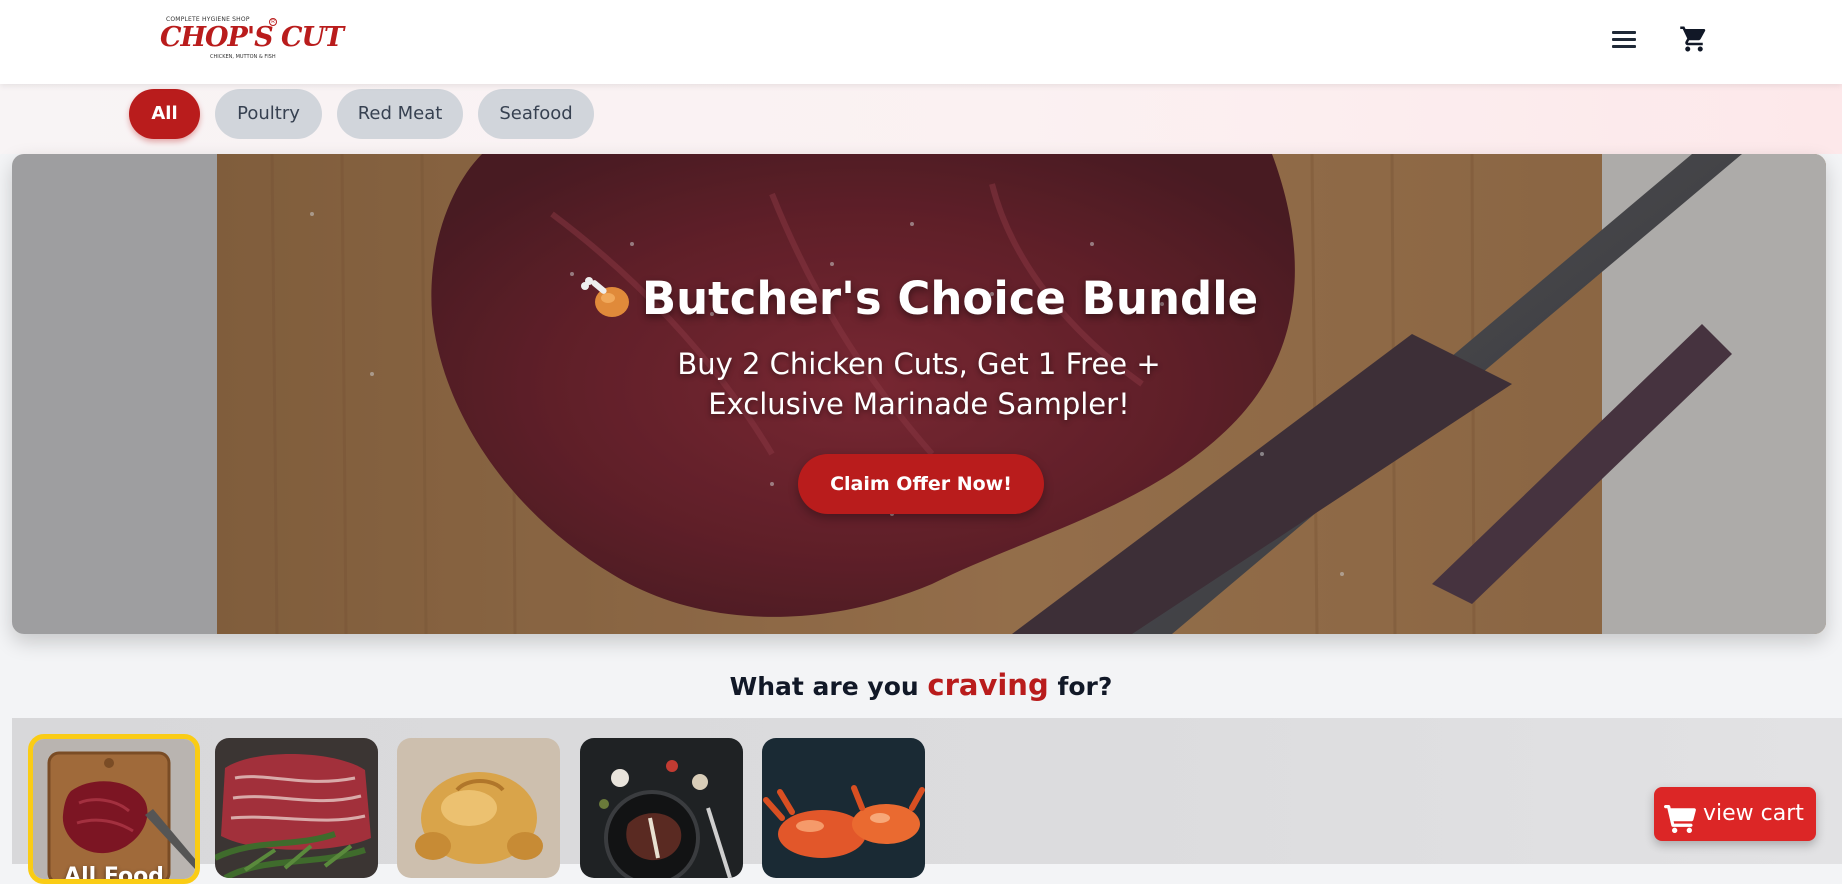 The width and height of the screenshot is (1842, 884). Describe the element at coordinates (536, 114) in the screenshot. I see `filter-chip-seafood: Seafood` at that location.